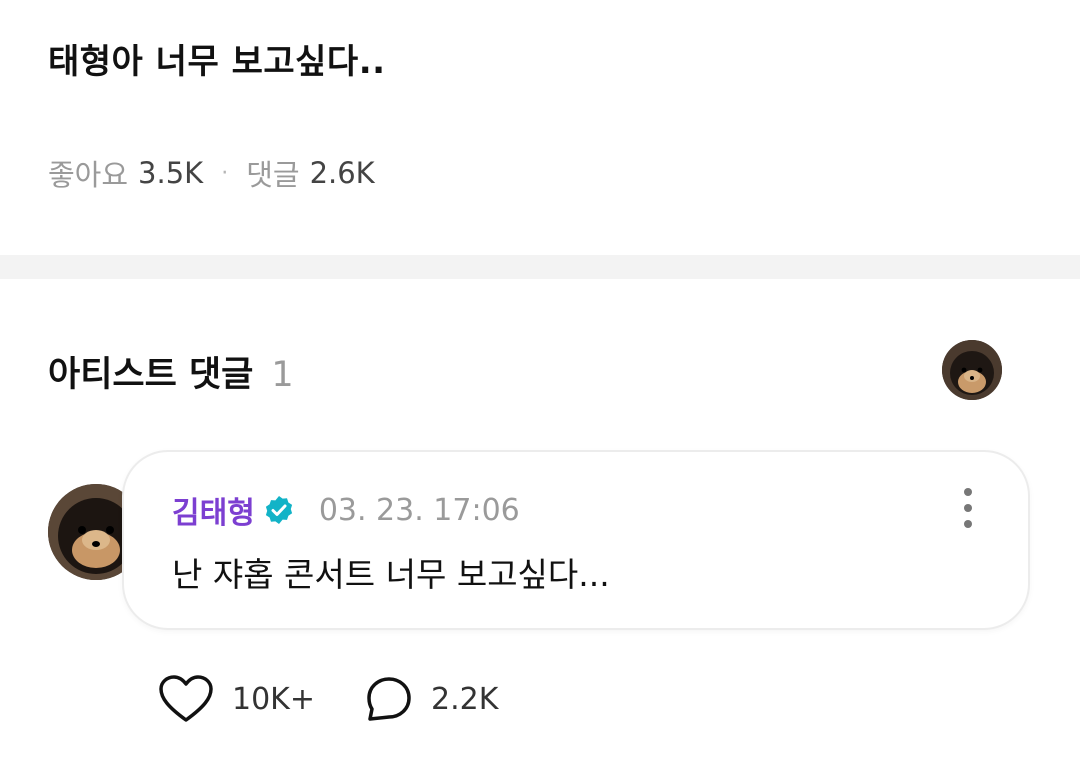 This screenshot has height=758, width=1080. What do you see at coordinates (282, 375) in the screenshot?
I see `artist-comments-count: 1` at bounding box center [282, 375].